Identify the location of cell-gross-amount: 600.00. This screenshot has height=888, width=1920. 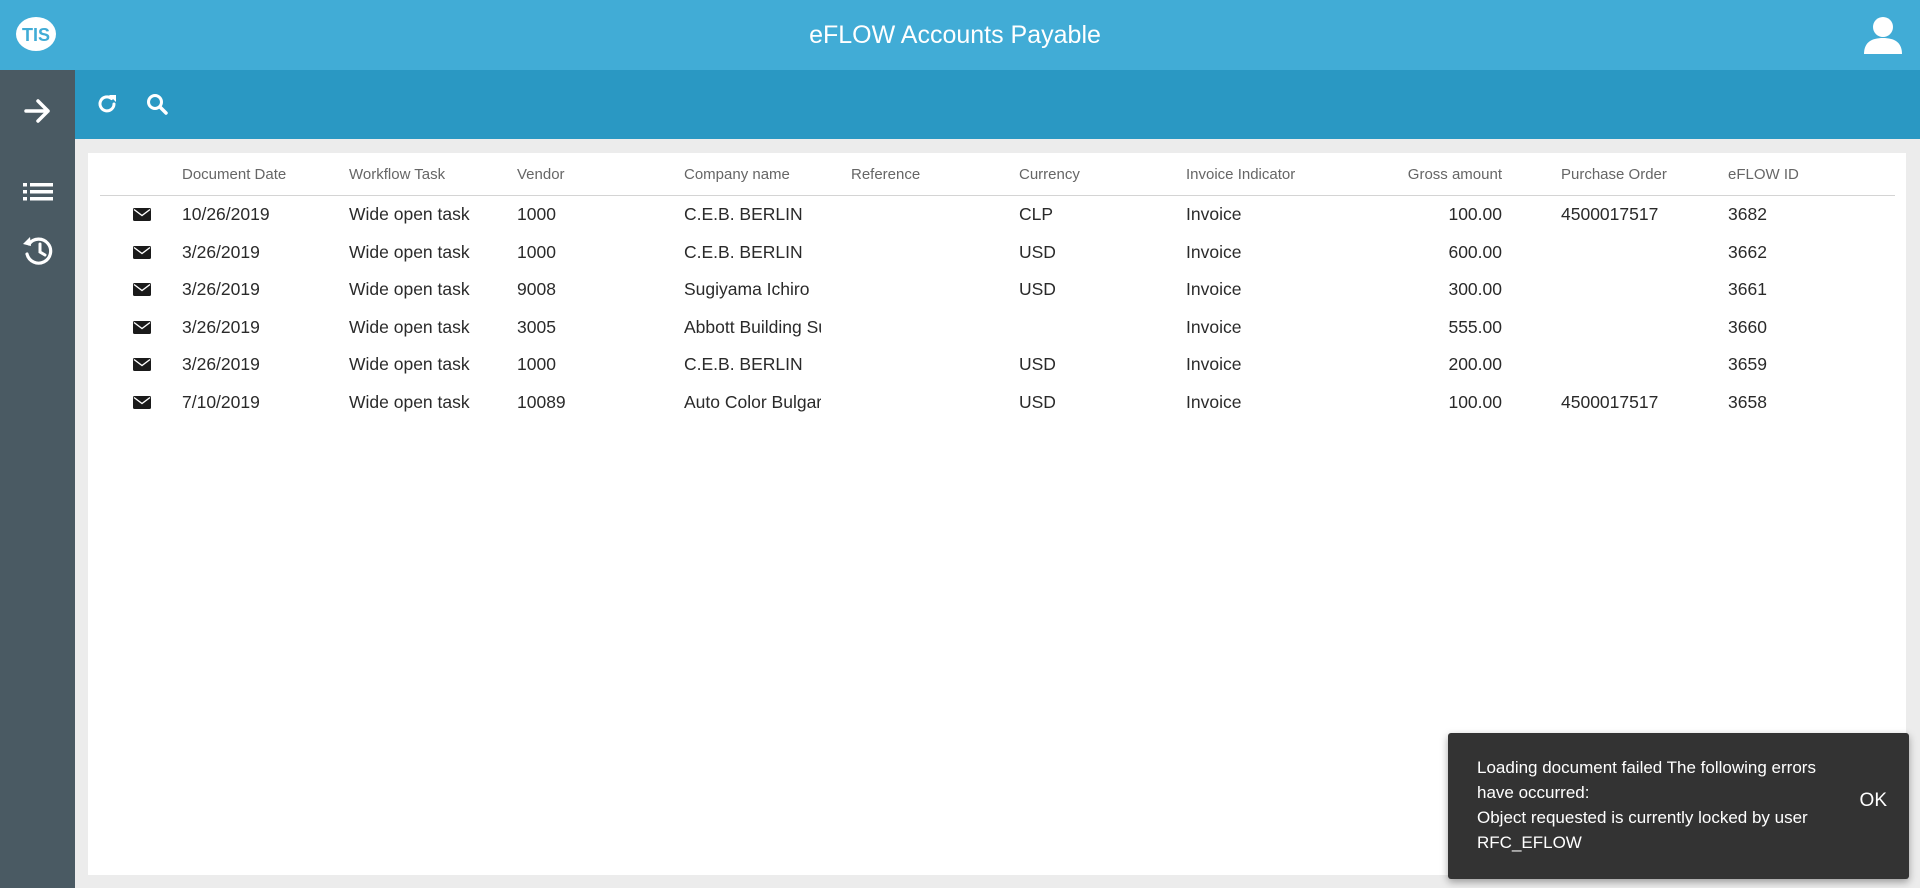
(1475, 252).